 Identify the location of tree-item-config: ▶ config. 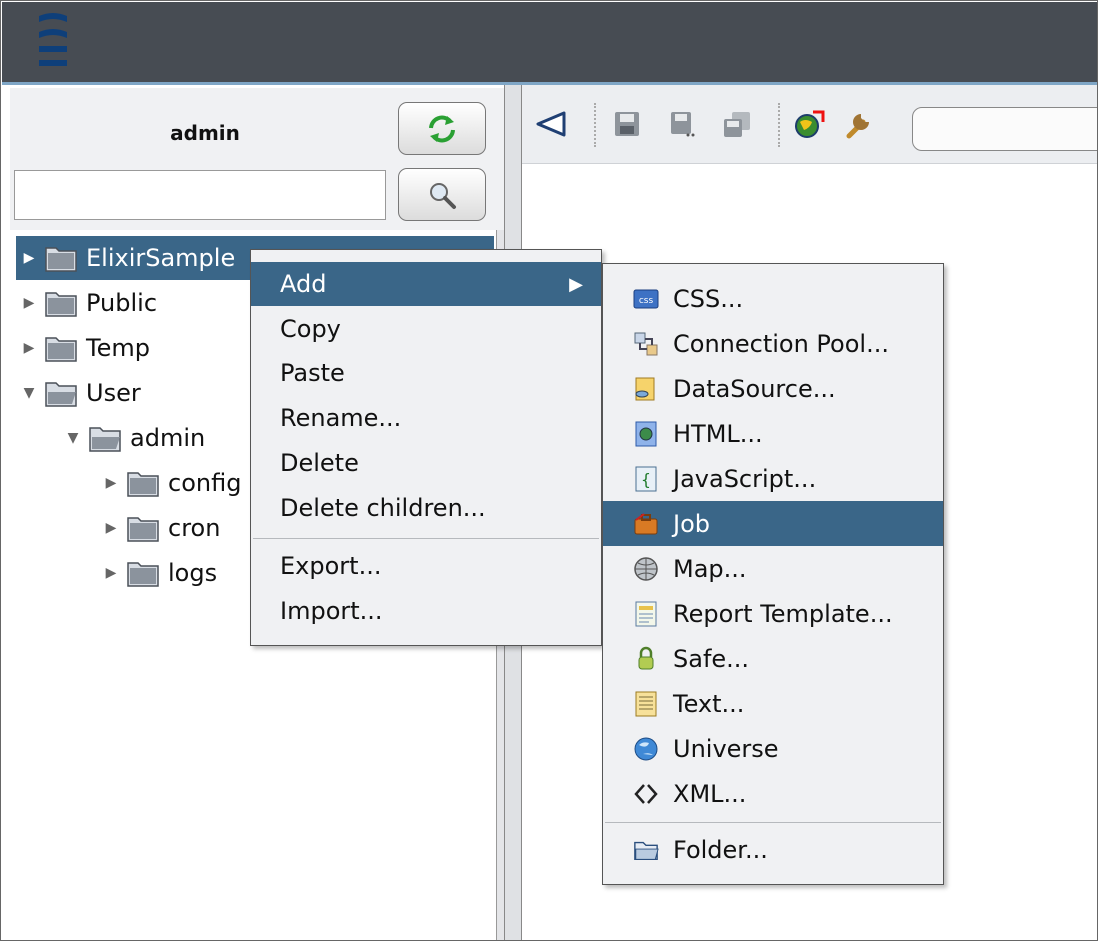
(170, 483).